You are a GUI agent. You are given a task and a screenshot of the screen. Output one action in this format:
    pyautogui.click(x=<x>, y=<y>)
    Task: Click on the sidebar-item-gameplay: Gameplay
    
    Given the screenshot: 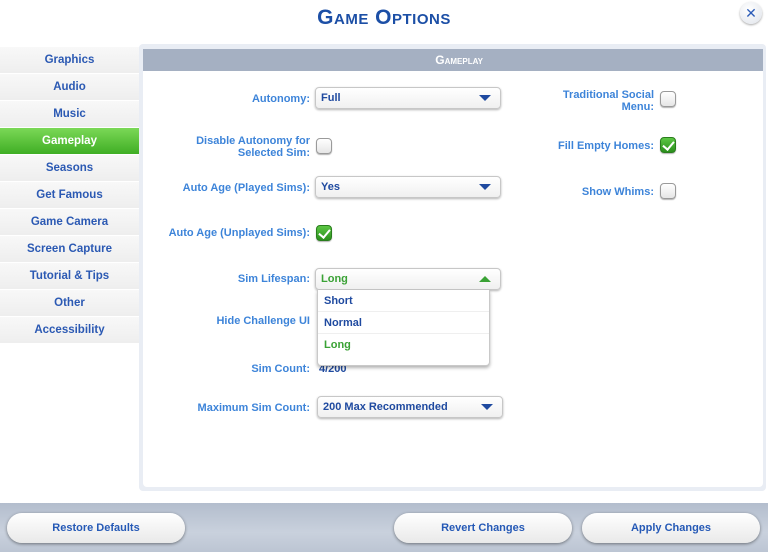 What is the action you would take?
    pyautogui.click(x=69, y=141)
    